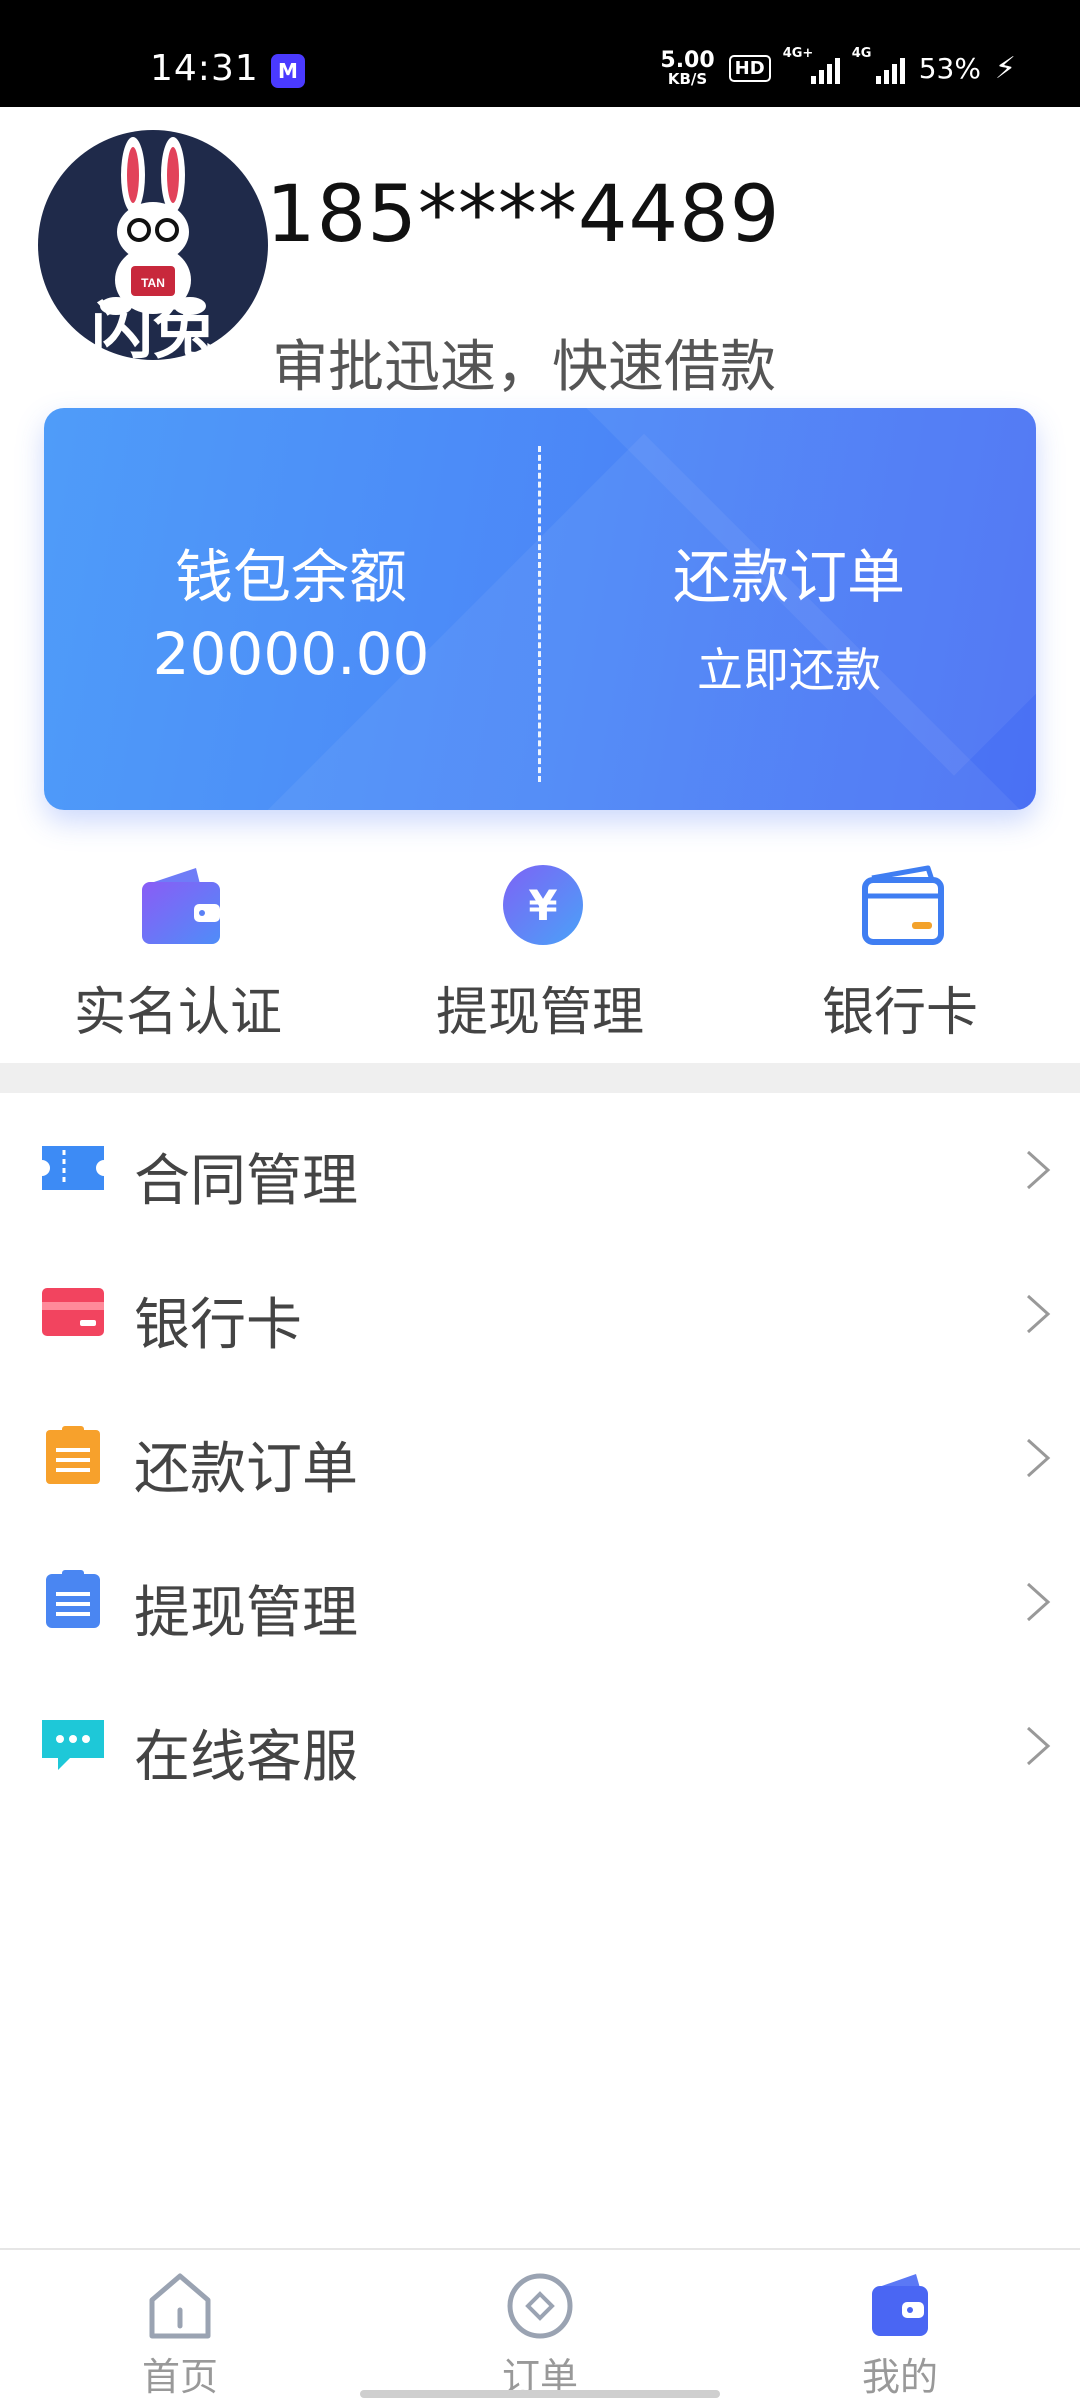  What do you see at coordinates (179, 2377) in the screenshot?
I see `nav-tab-label: 首页` at bounding box center [179, 2377].